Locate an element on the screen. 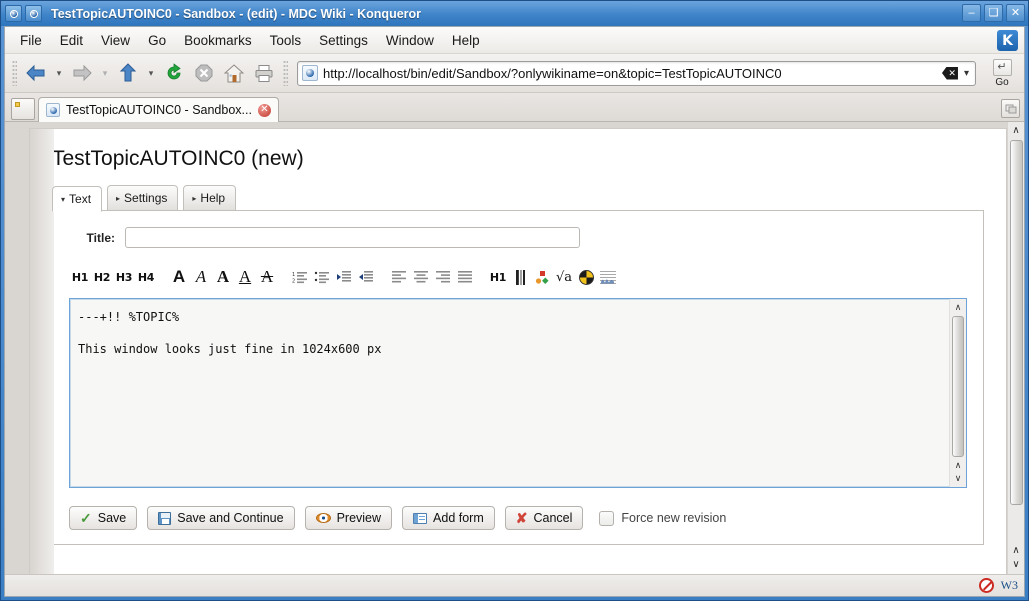 This screenshot has height=601, width=1029. page-grip-down-icon: ∨ is located at coordinates (1015, 565).